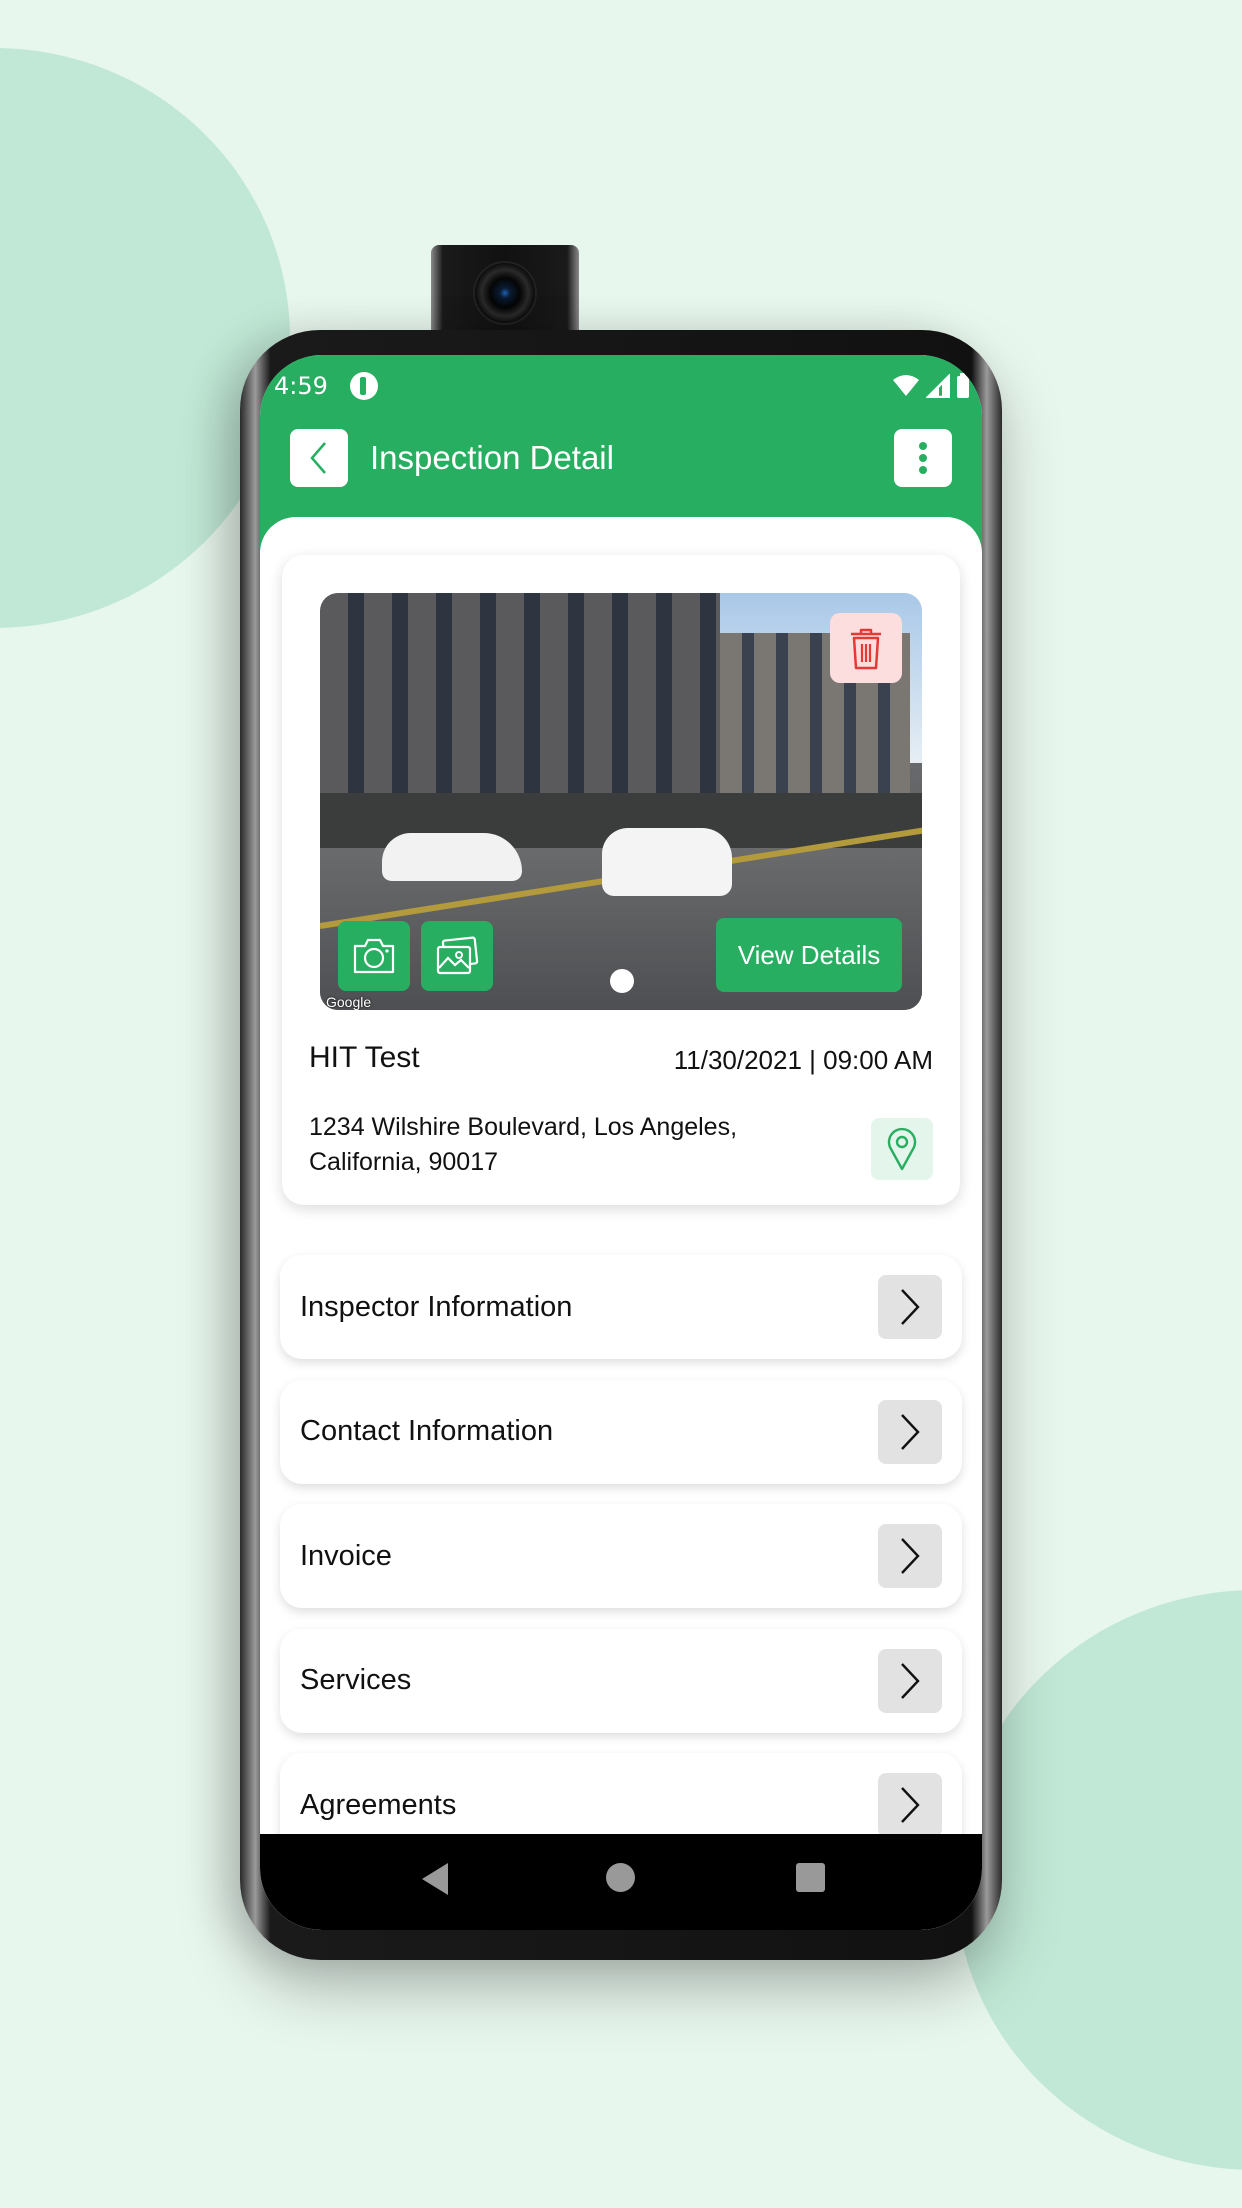  I want to click on more-options-button, so click(923, 458).